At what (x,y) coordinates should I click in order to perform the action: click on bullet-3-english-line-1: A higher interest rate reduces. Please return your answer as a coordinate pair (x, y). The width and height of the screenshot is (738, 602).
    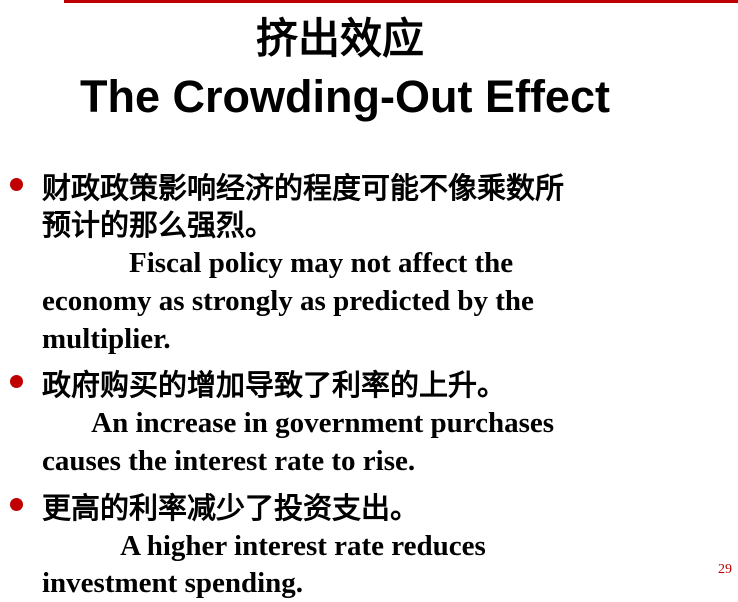
    Looking at the image, I should click on (264, 546).